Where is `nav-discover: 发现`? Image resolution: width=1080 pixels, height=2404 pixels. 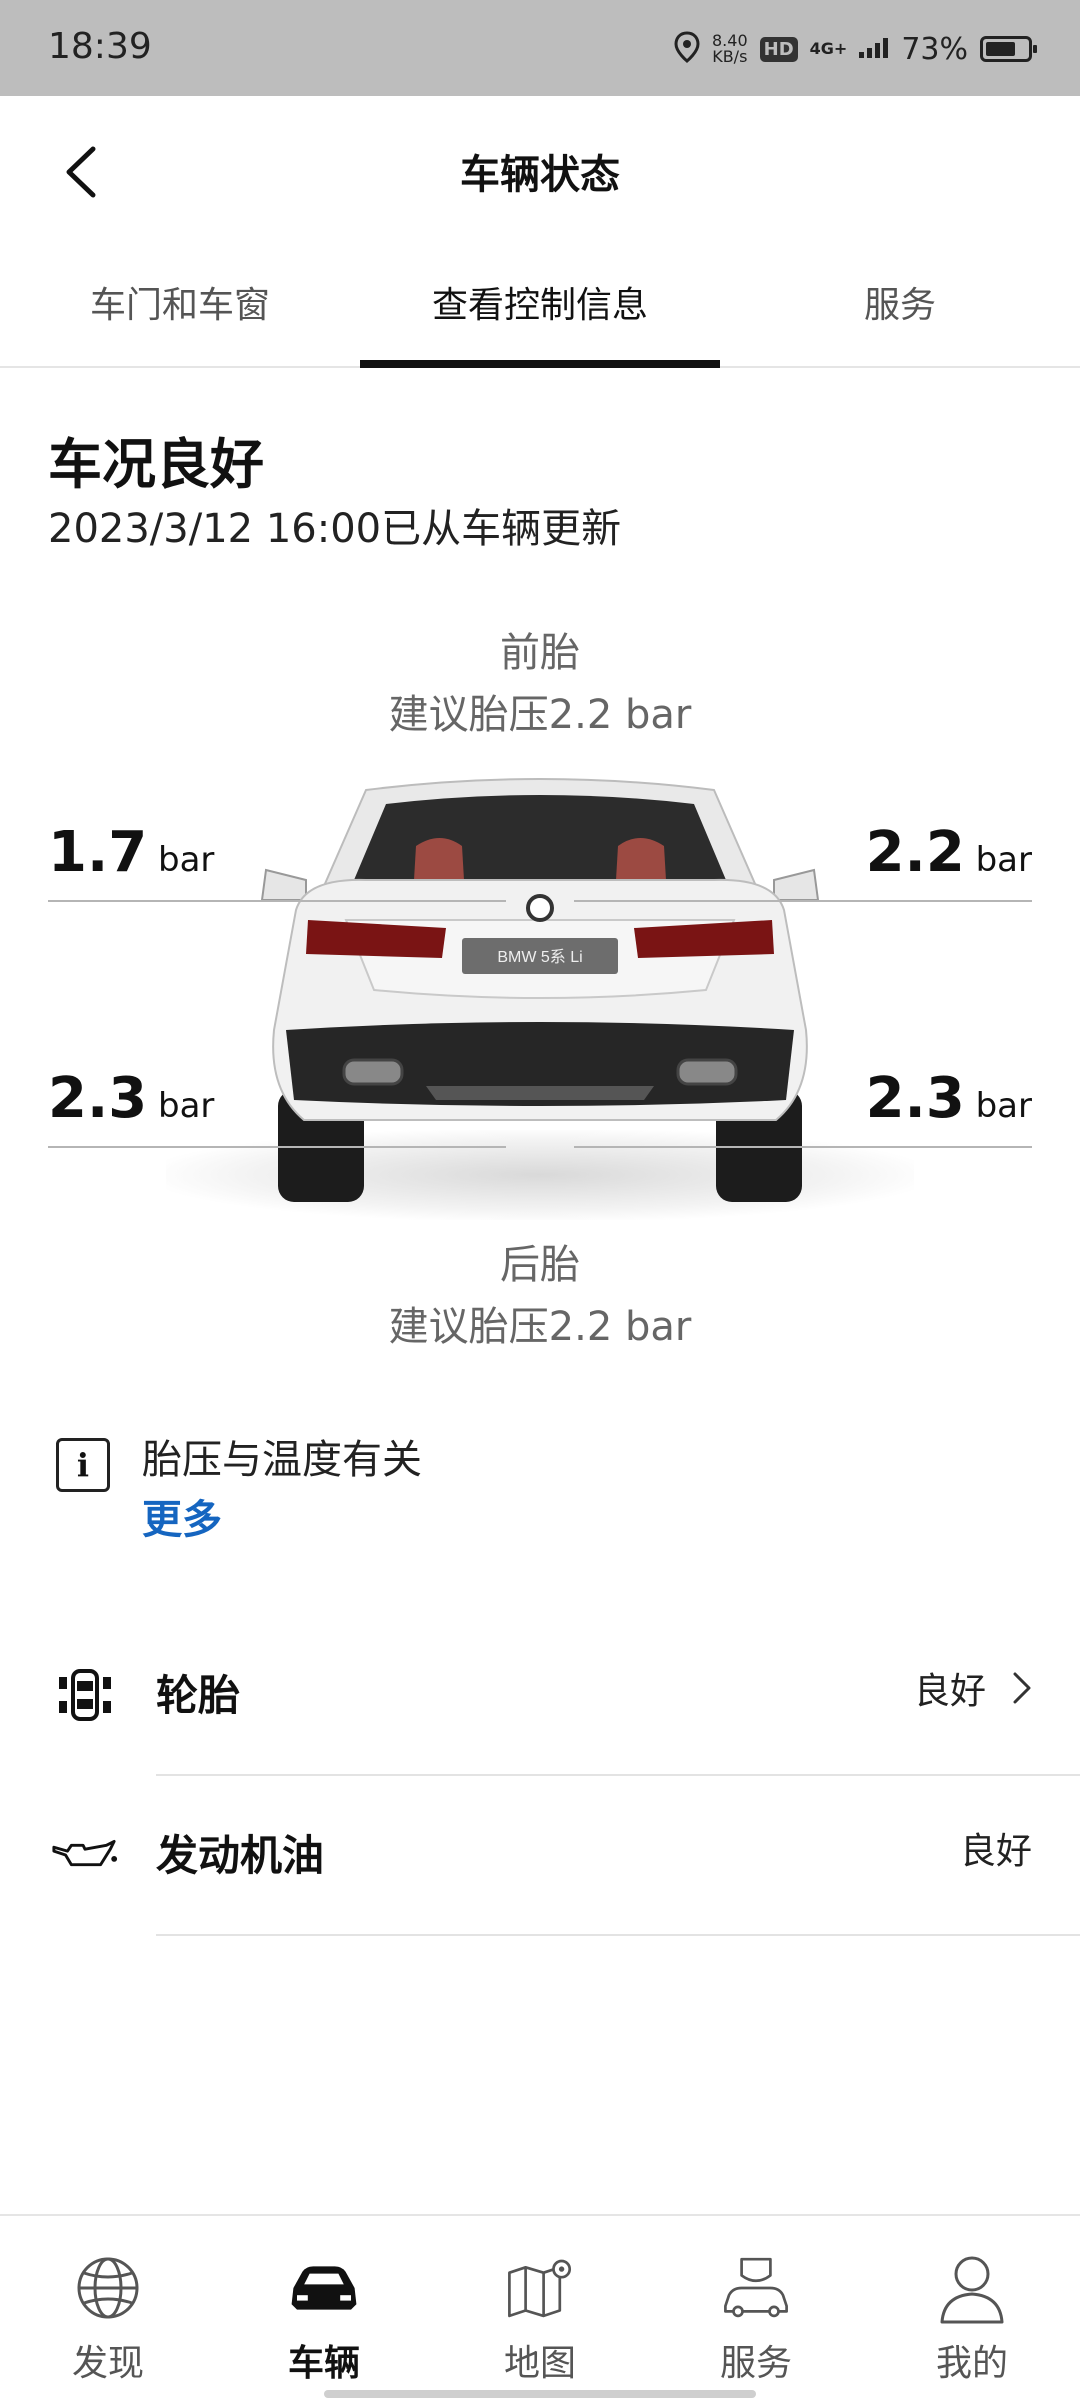
nav-discover: 发现 is located at coordinates (108, 2310).